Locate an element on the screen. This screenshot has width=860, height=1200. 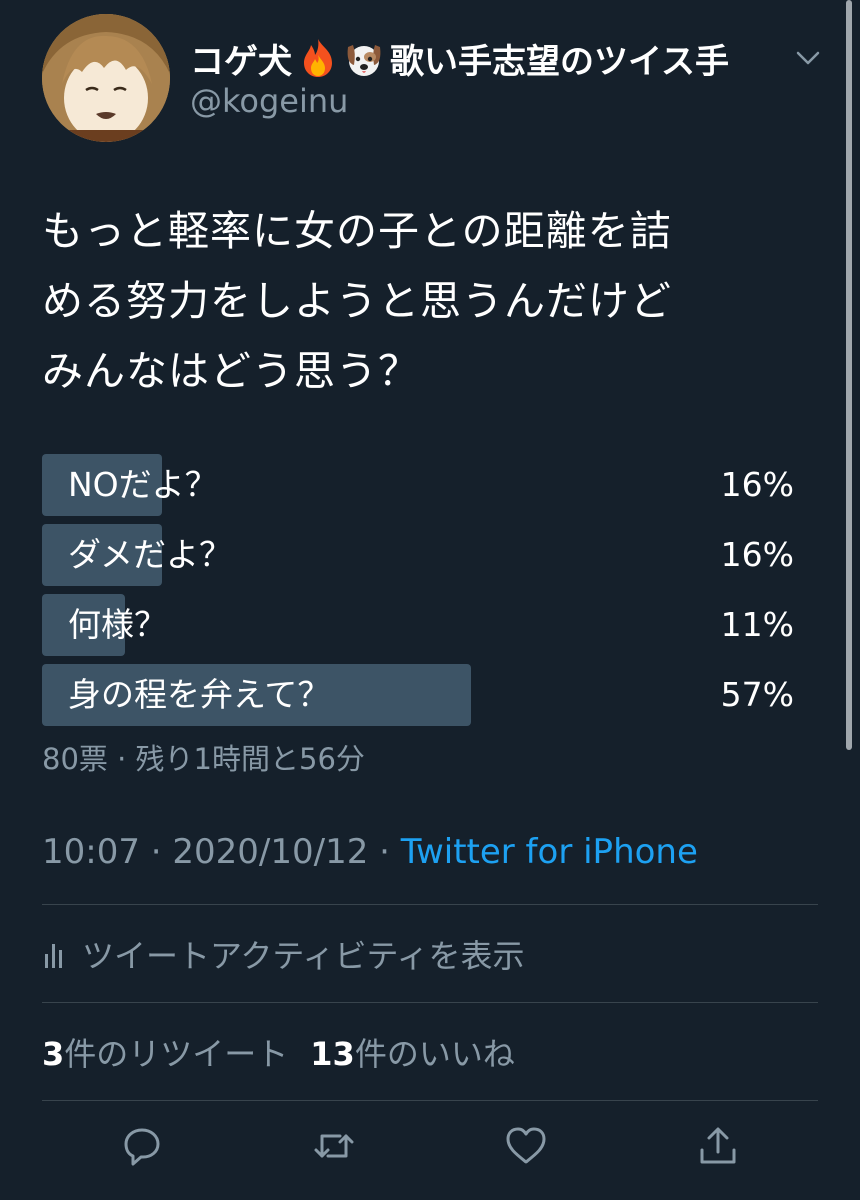
chevron-down-icon is located at coordinates (808, 58).